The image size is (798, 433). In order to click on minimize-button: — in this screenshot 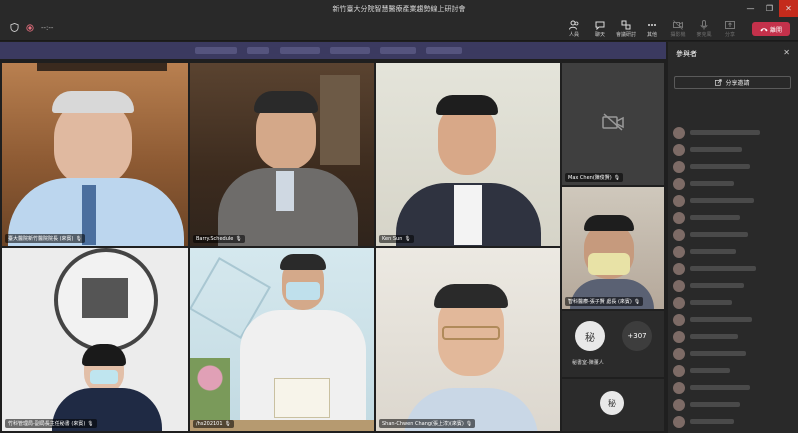, I will do `click(750, 8)`.